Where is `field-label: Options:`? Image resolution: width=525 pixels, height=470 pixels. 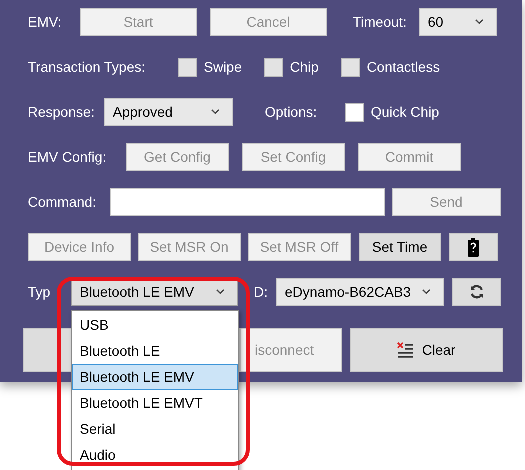 field-label: Options: is located at coordinates (291, 112).